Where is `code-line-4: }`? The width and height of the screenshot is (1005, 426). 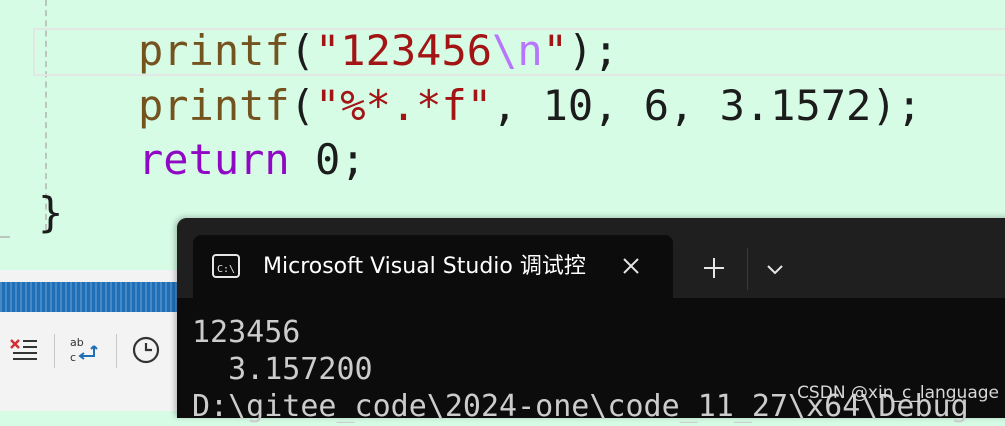
code-line-4: } is located at coordinates (50, 213).